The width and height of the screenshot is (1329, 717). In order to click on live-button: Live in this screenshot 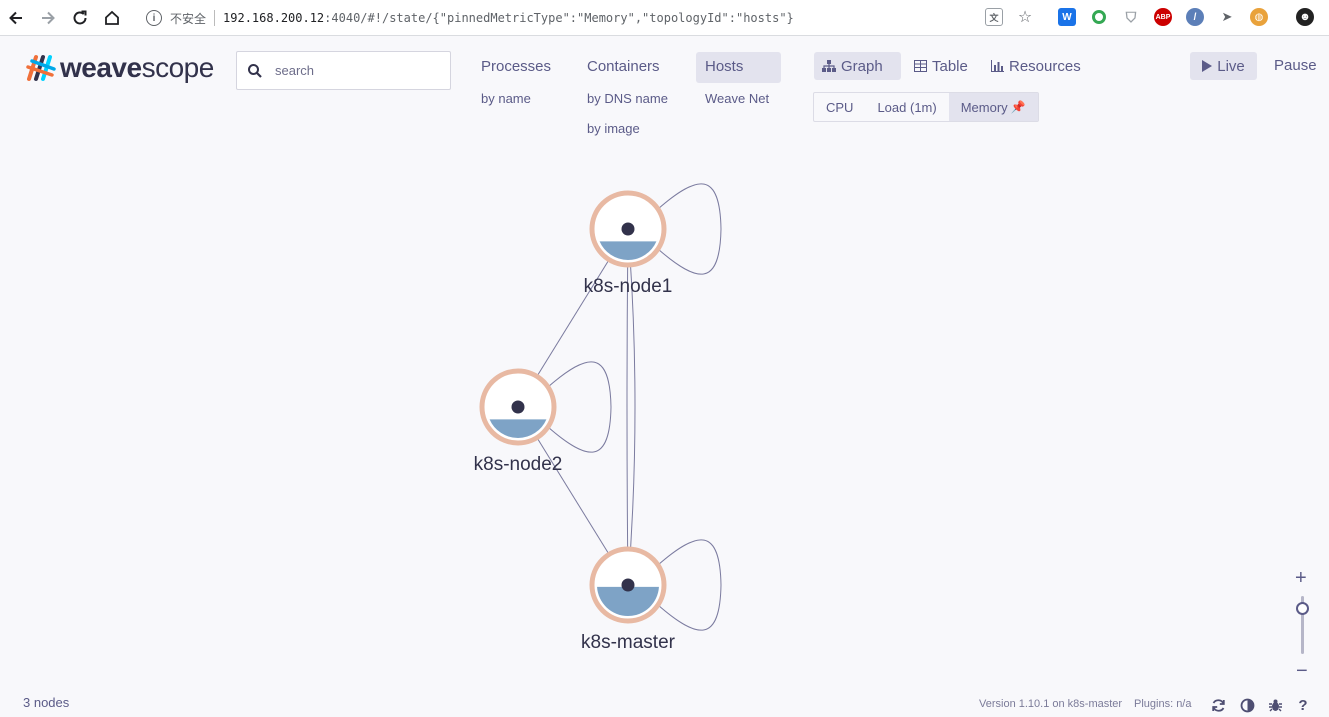, I will do `click(1223, 66)`.